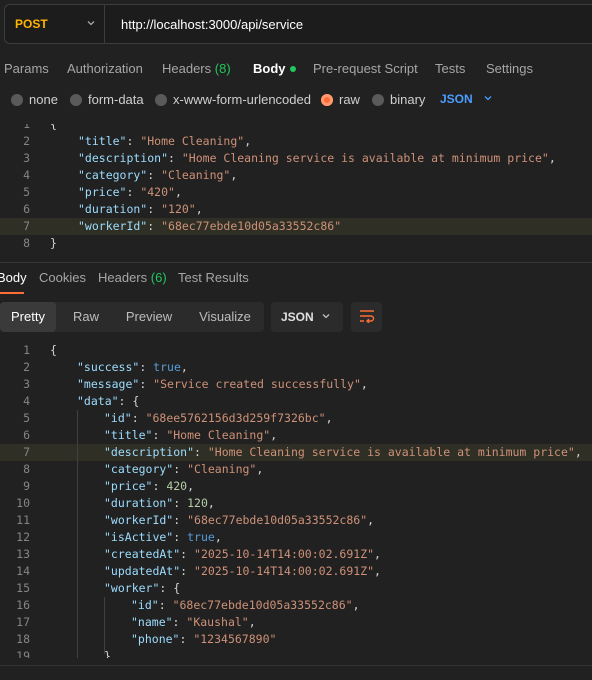  What do you see at coordinates (204, 24) in the screenshot?
I see `url-input: http://localhost:3000/api/service` at bounding box center [204, 24].